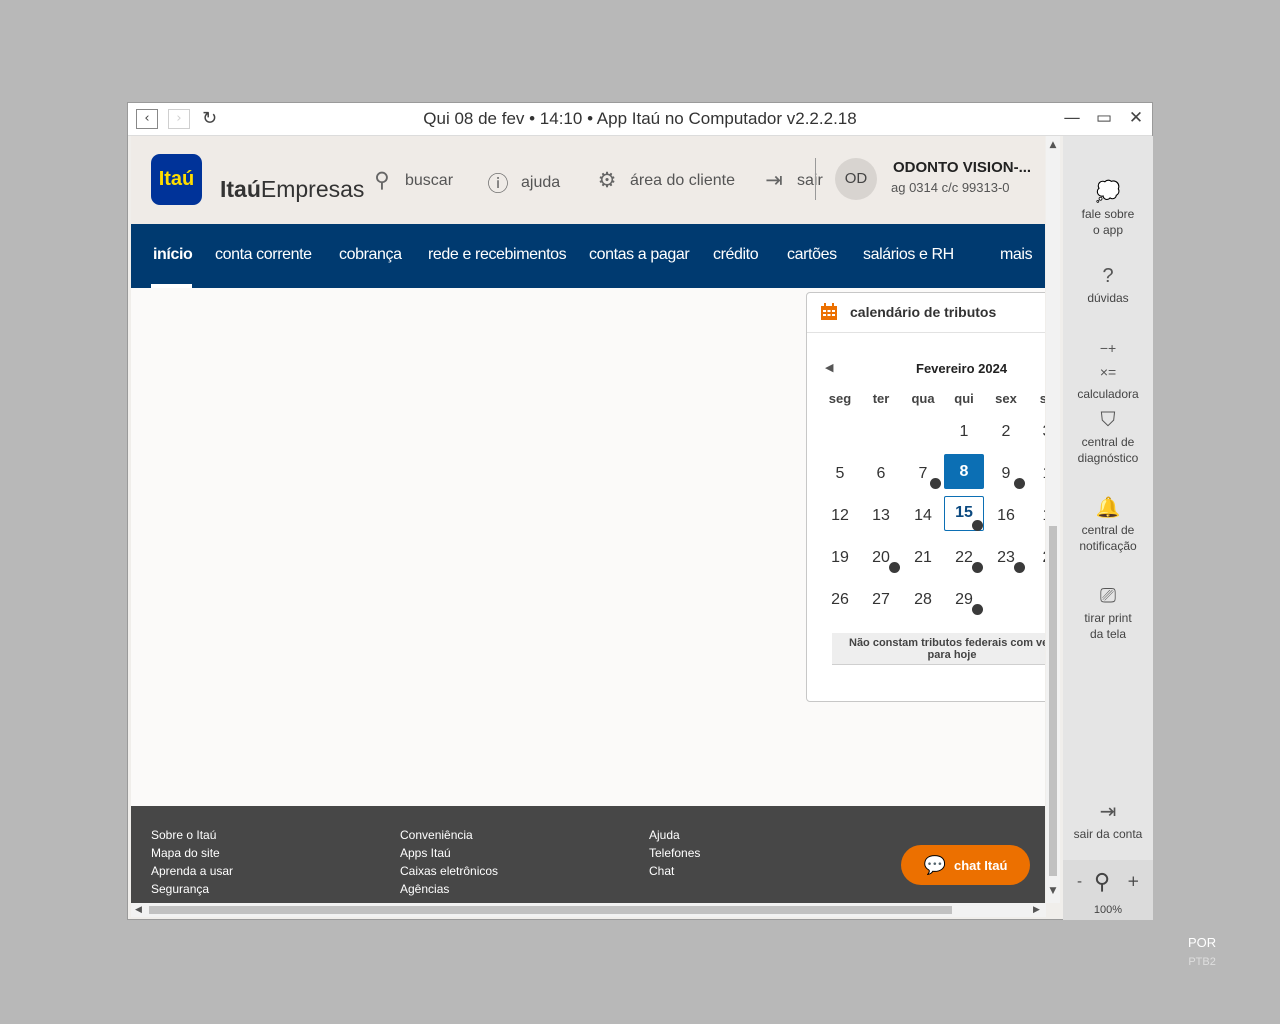 The image size is (1280, 1024). What do you see at coordinates (1108, 634) in the screenshot?
I see `print-label-2: da tela` at bounding box center [1108, 634].